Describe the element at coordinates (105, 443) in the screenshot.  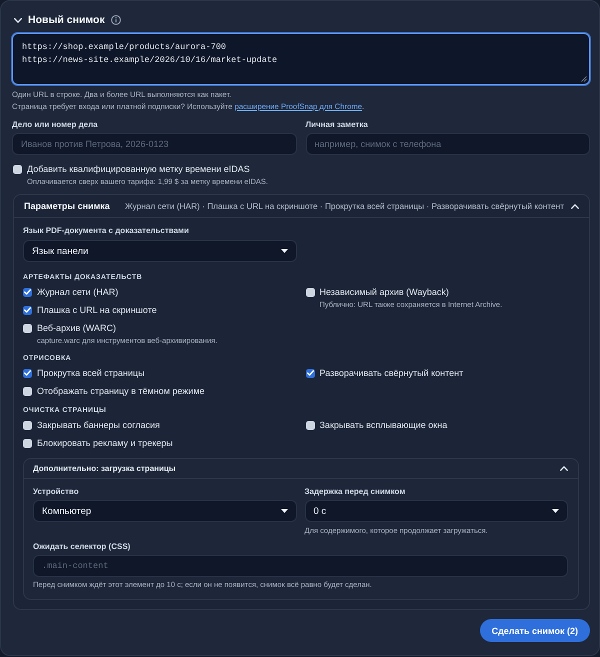
I see `checkbox-label: Блокировать рекламу и трекеры` at that location.